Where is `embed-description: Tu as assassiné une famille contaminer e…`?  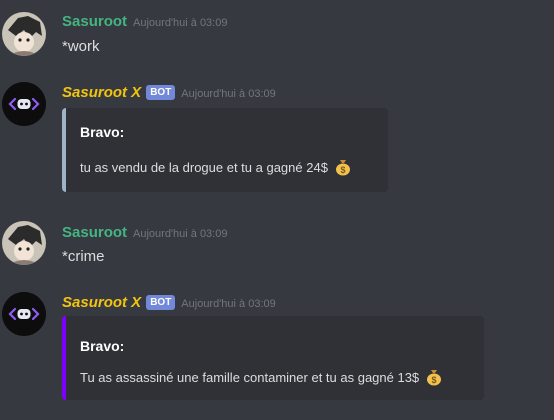
embed-description: Tu as assassiné une famille contaminer e… is located at coordinates (261, 378).